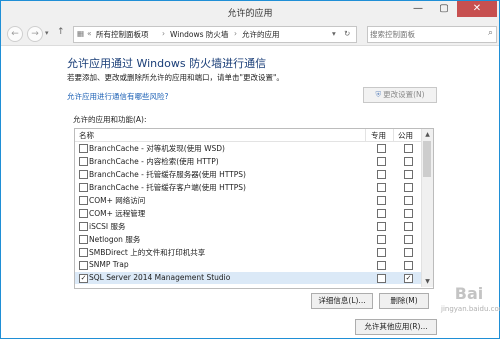 Image resolution: width=500 pixels, height=339 pixels. I want to click on back-button: ←, so click(15, 34).